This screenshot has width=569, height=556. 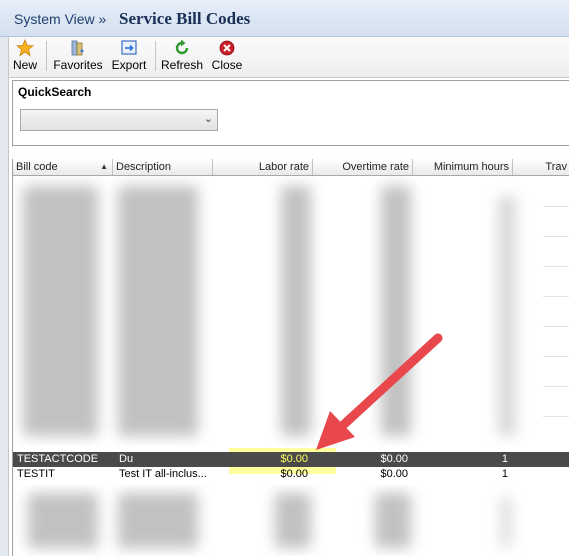 What do you see at coordinates (182, 47) in the screenshot?
I see `refresh-icon` at bounding box center [182, 47].